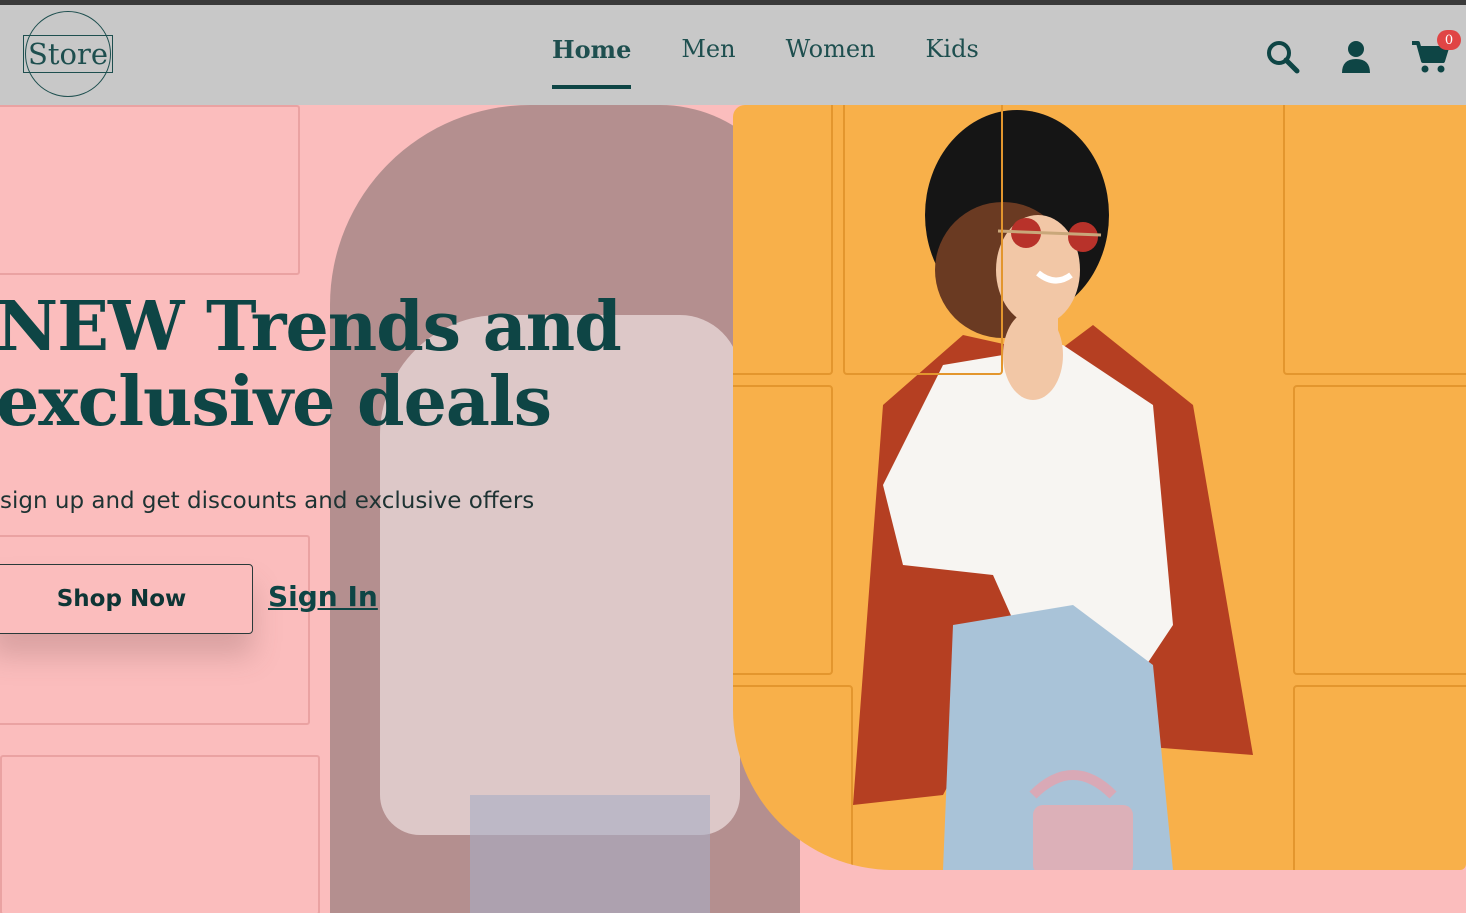 The width and height of the screenshot is (1466, 913). I want to click on main-nav: Home Men Women Kids, so click(765, 62).